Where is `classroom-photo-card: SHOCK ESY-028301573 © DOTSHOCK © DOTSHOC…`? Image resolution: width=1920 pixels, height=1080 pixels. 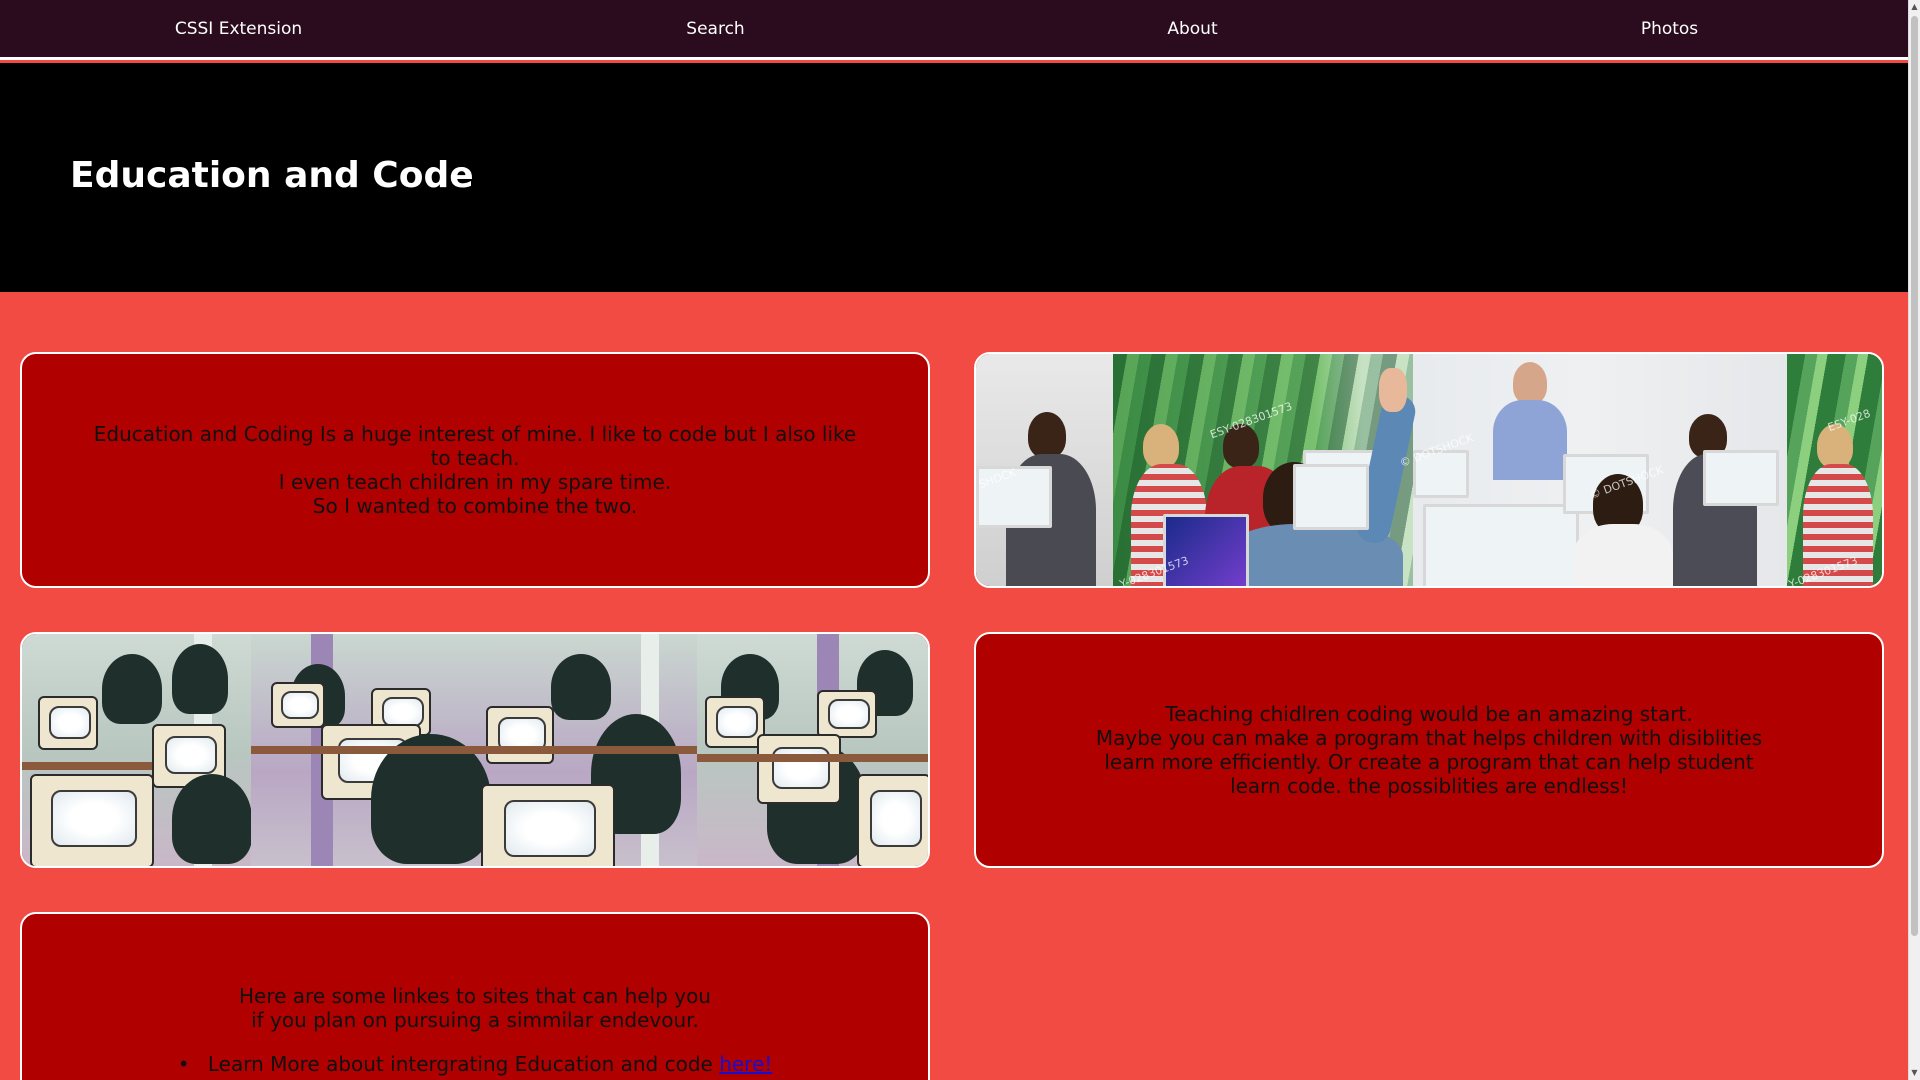 classroom-photo-card: SHOCK ESY-028301573 © DOTSHOCK © DOTSHOC… is located at coordinates (1429, 470).